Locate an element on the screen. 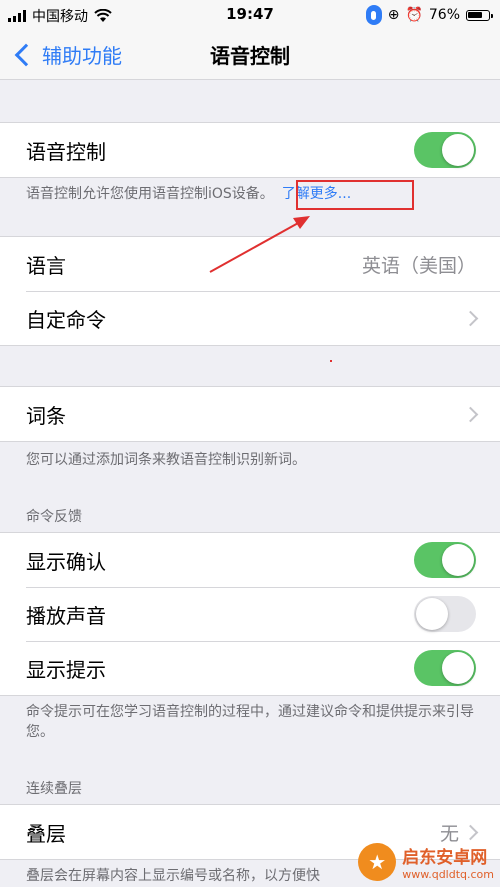  watermark: ★ 启东安卓网 www.qdldtq.com is located at coordinates (426, 862).